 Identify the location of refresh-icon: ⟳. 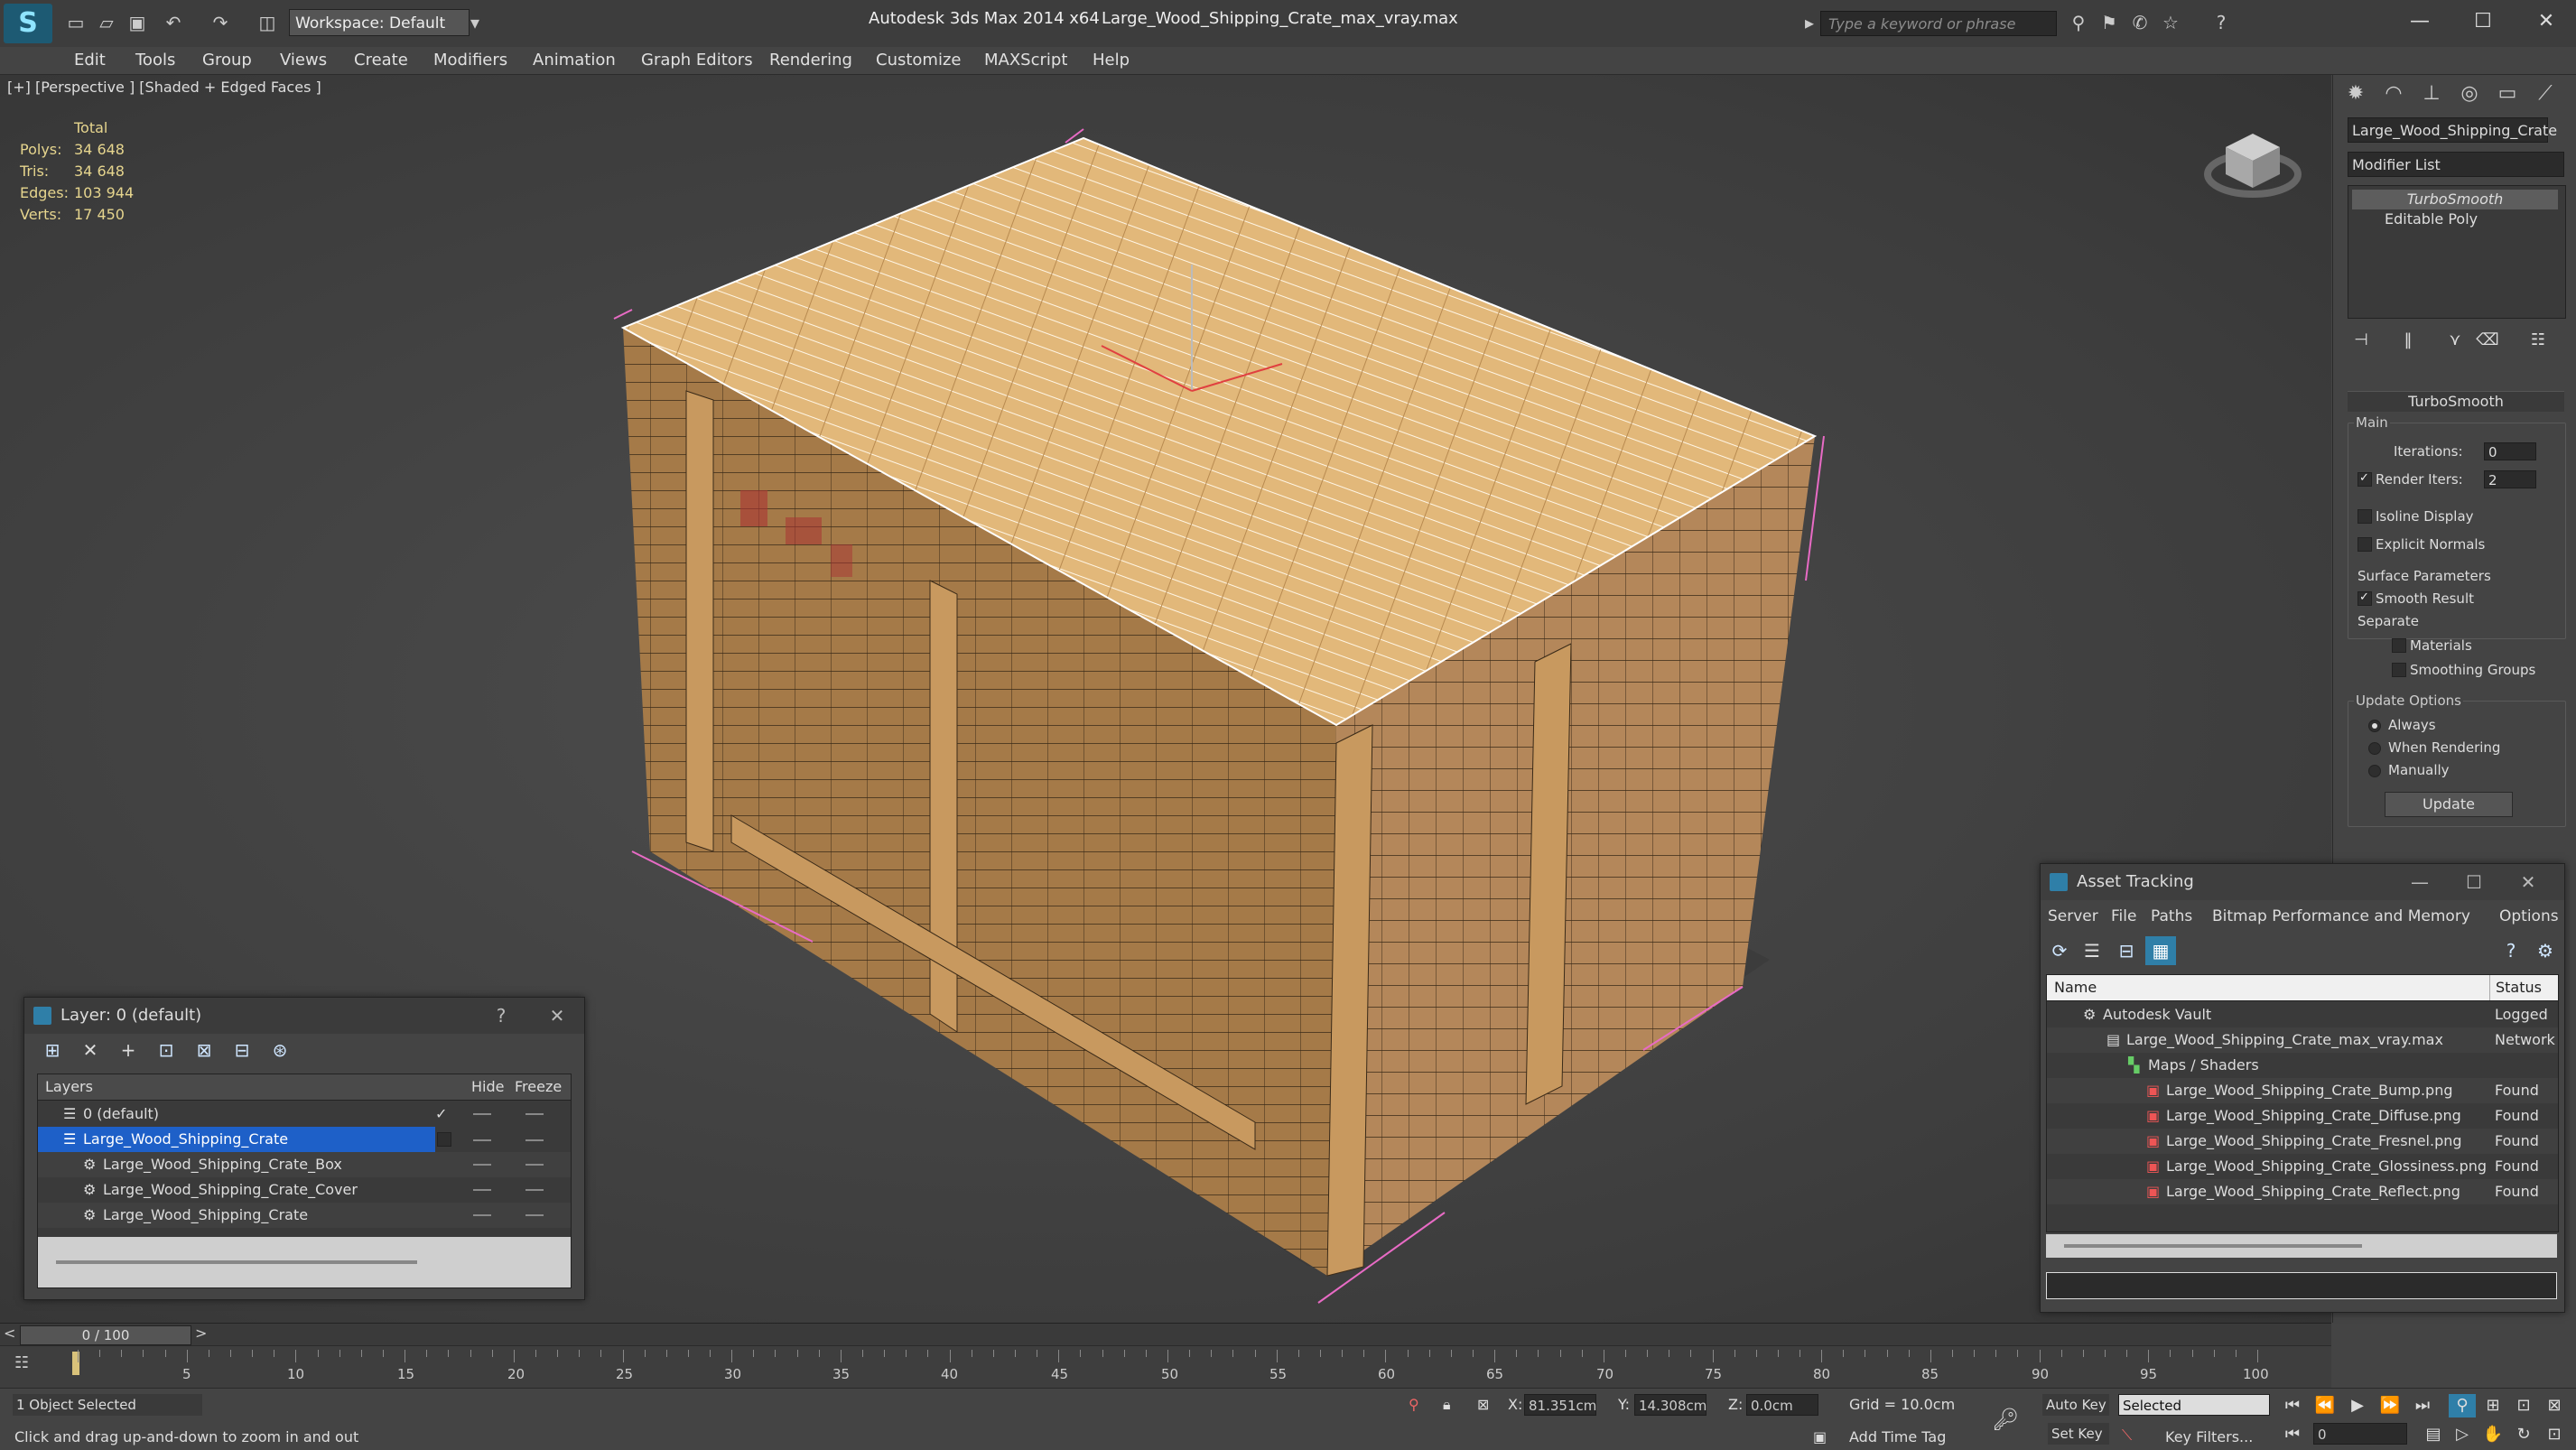
(2059, 950).